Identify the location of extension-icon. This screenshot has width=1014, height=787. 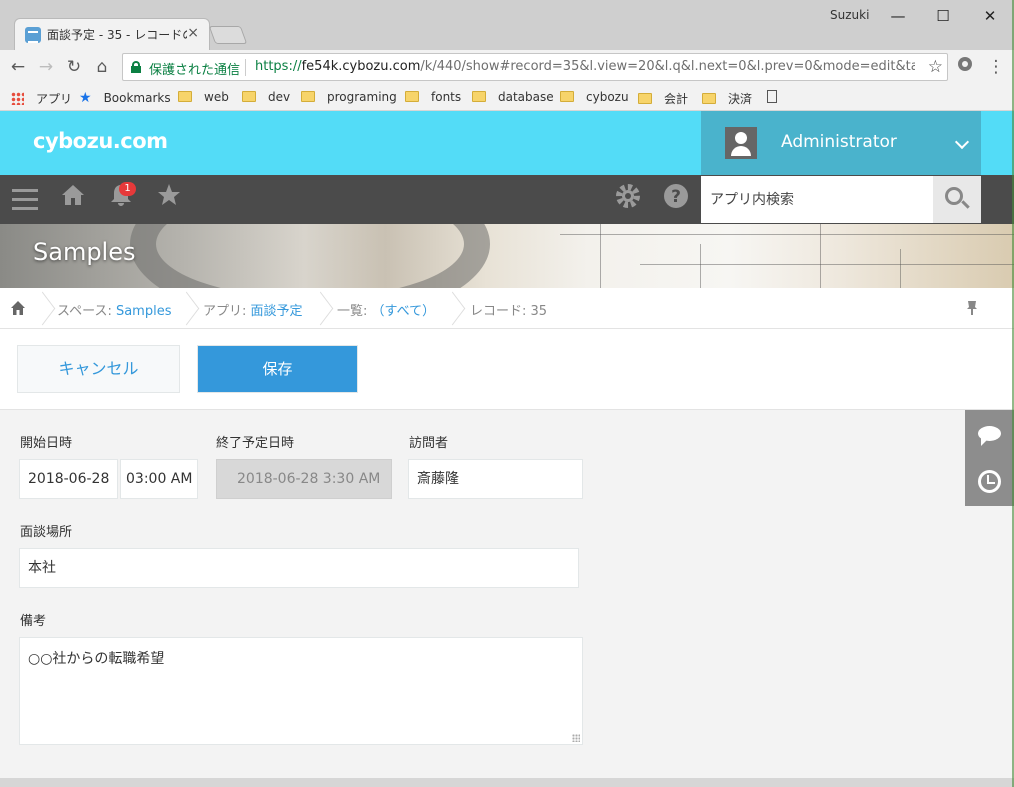
(965, 67).